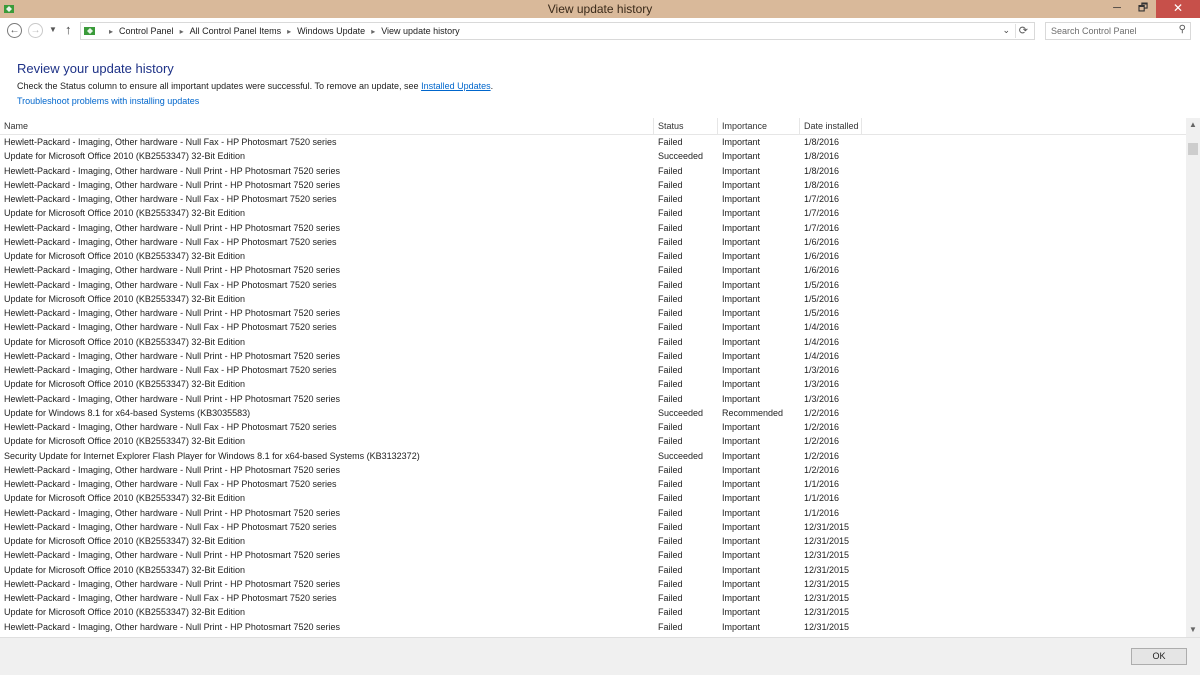  I want to click on column-header-date-installed: Date installed, so click(831, 126).